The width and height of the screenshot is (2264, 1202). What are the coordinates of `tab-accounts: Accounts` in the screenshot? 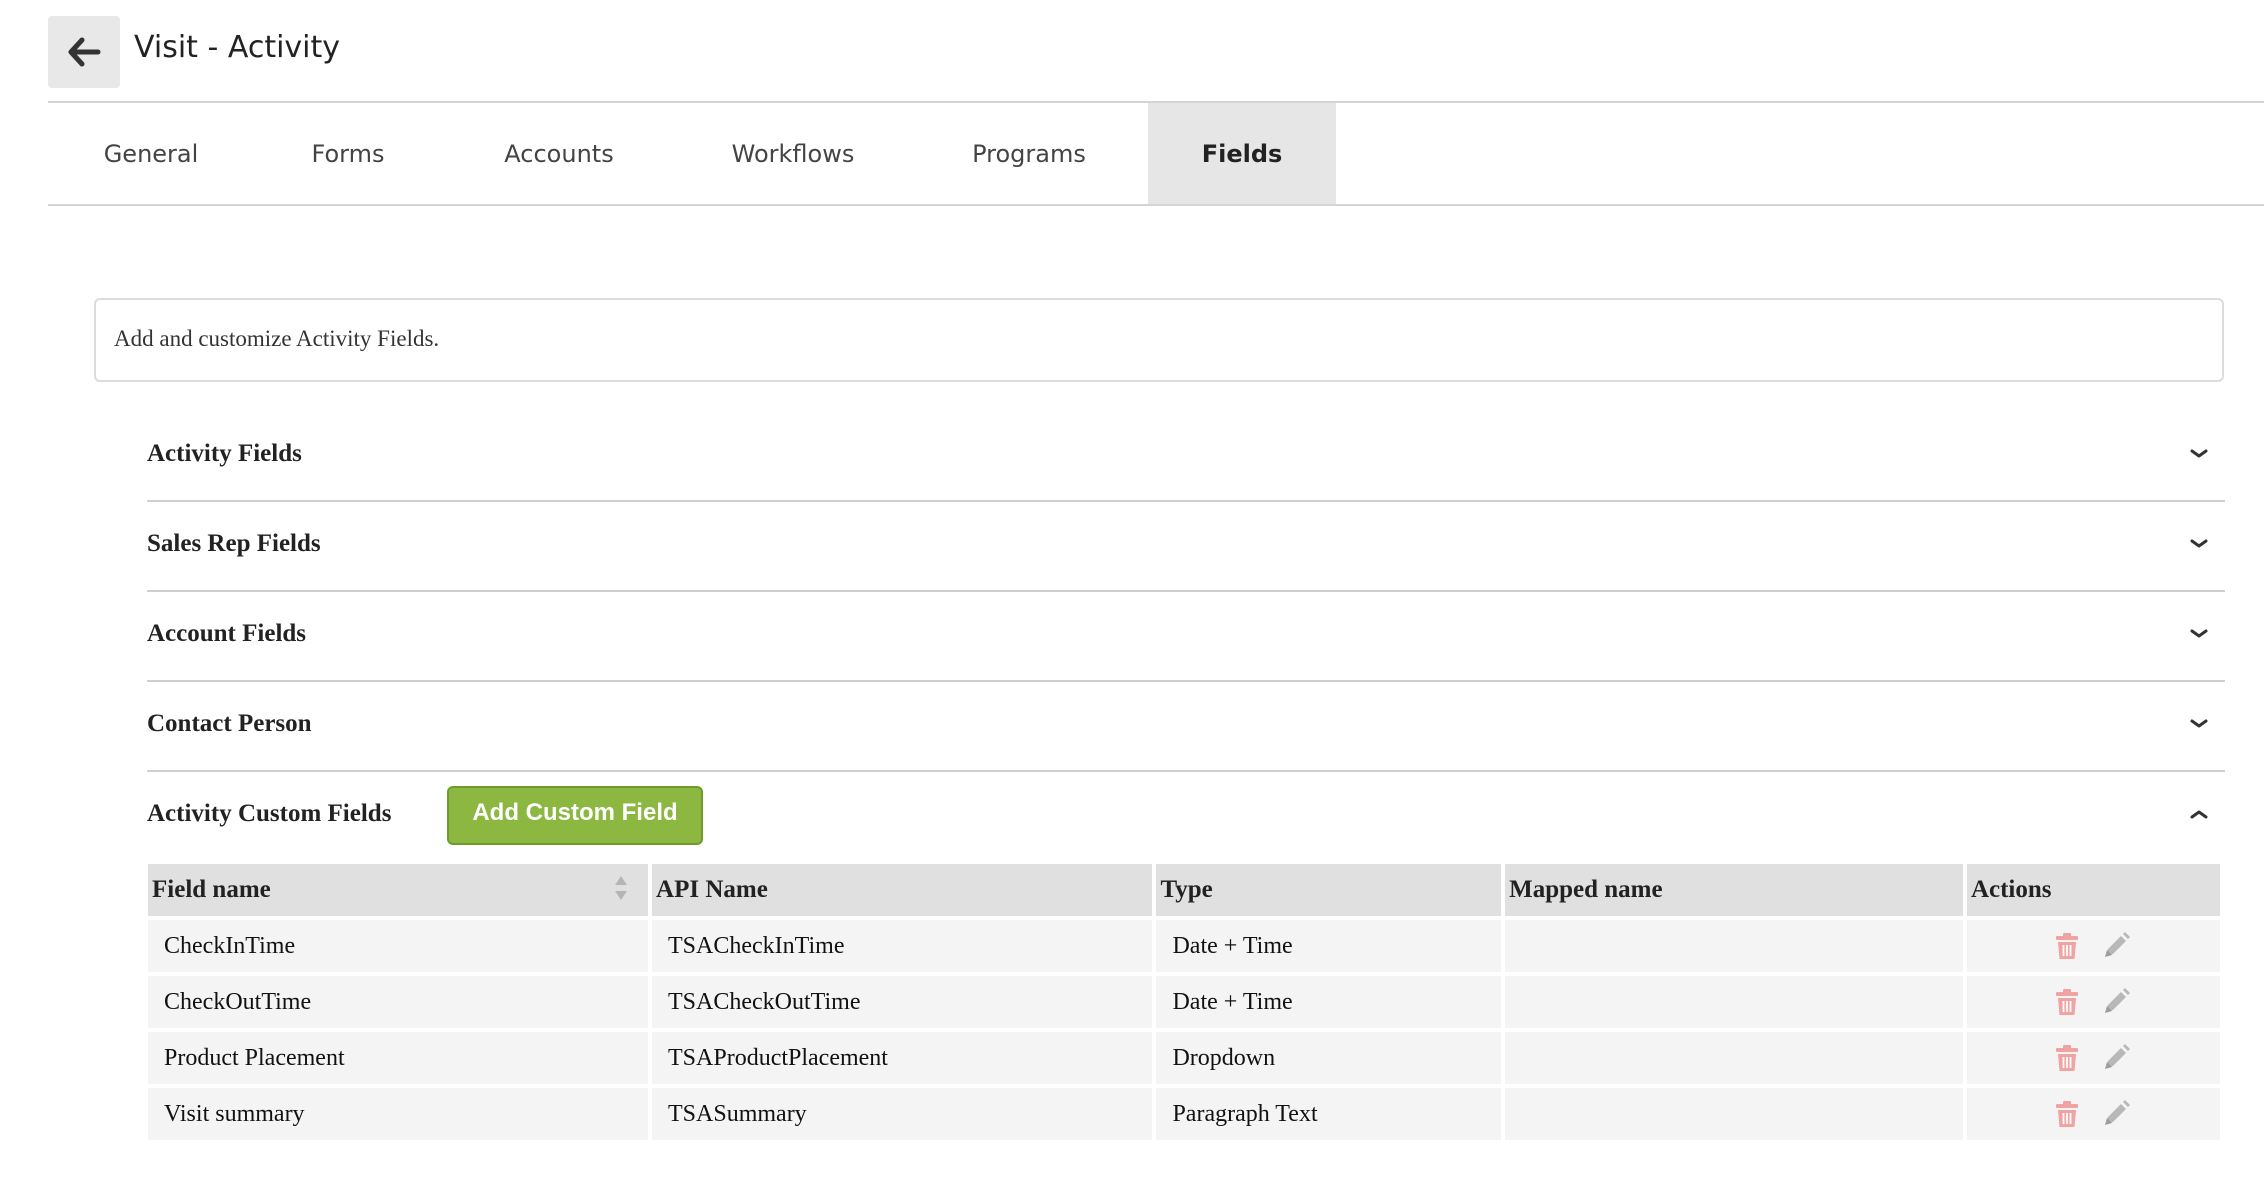 It's located at (559, 153).